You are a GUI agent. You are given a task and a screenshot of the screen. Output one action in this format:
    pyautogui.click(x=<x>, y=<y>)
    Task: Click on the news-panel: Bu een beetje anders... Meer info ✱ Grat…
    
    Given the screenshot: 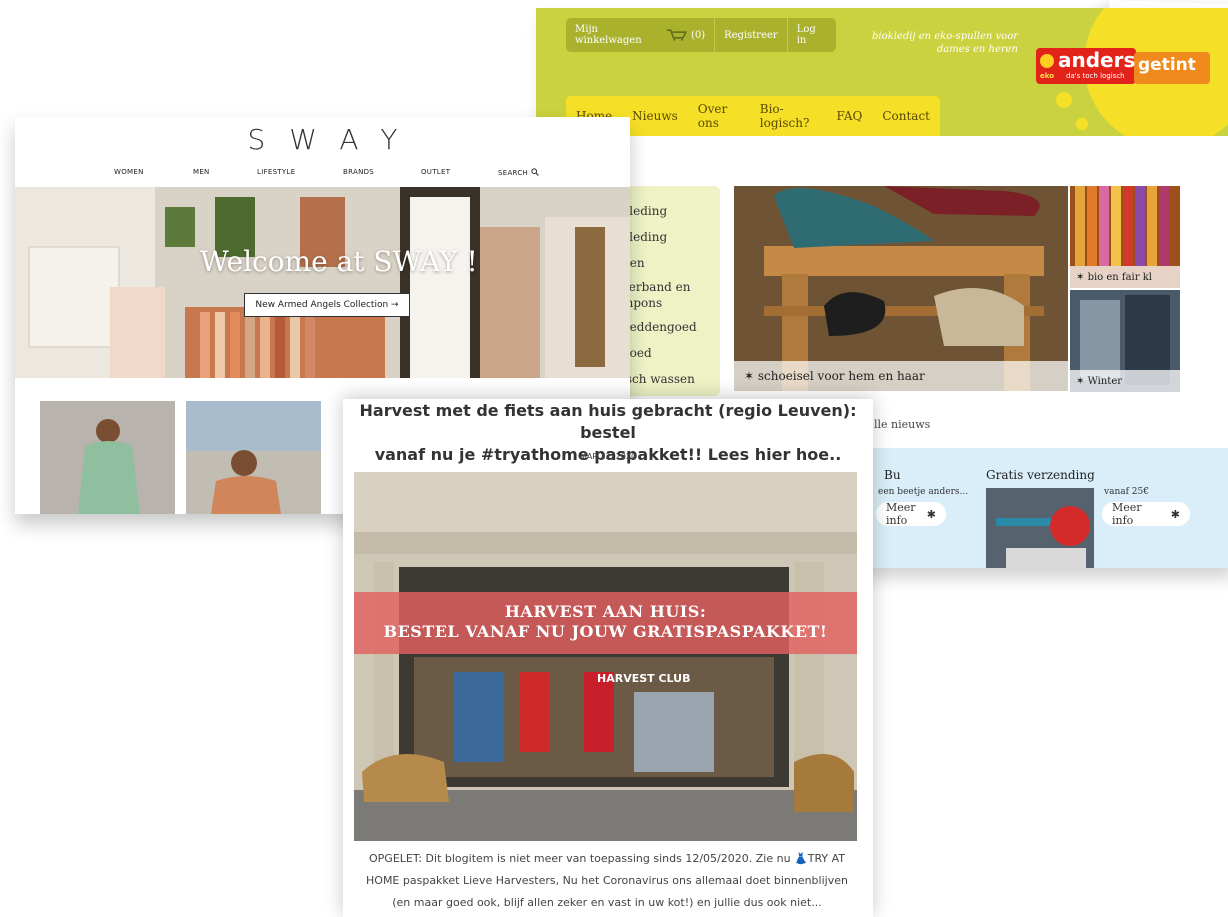 What is the action you would take?
    pyautogui.click(x=1045, y=508)
    